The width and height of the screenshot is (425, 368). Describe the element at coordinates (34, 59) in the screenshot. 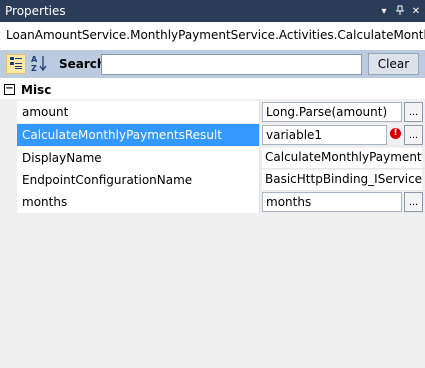

I see `svg-text: A` at that location.